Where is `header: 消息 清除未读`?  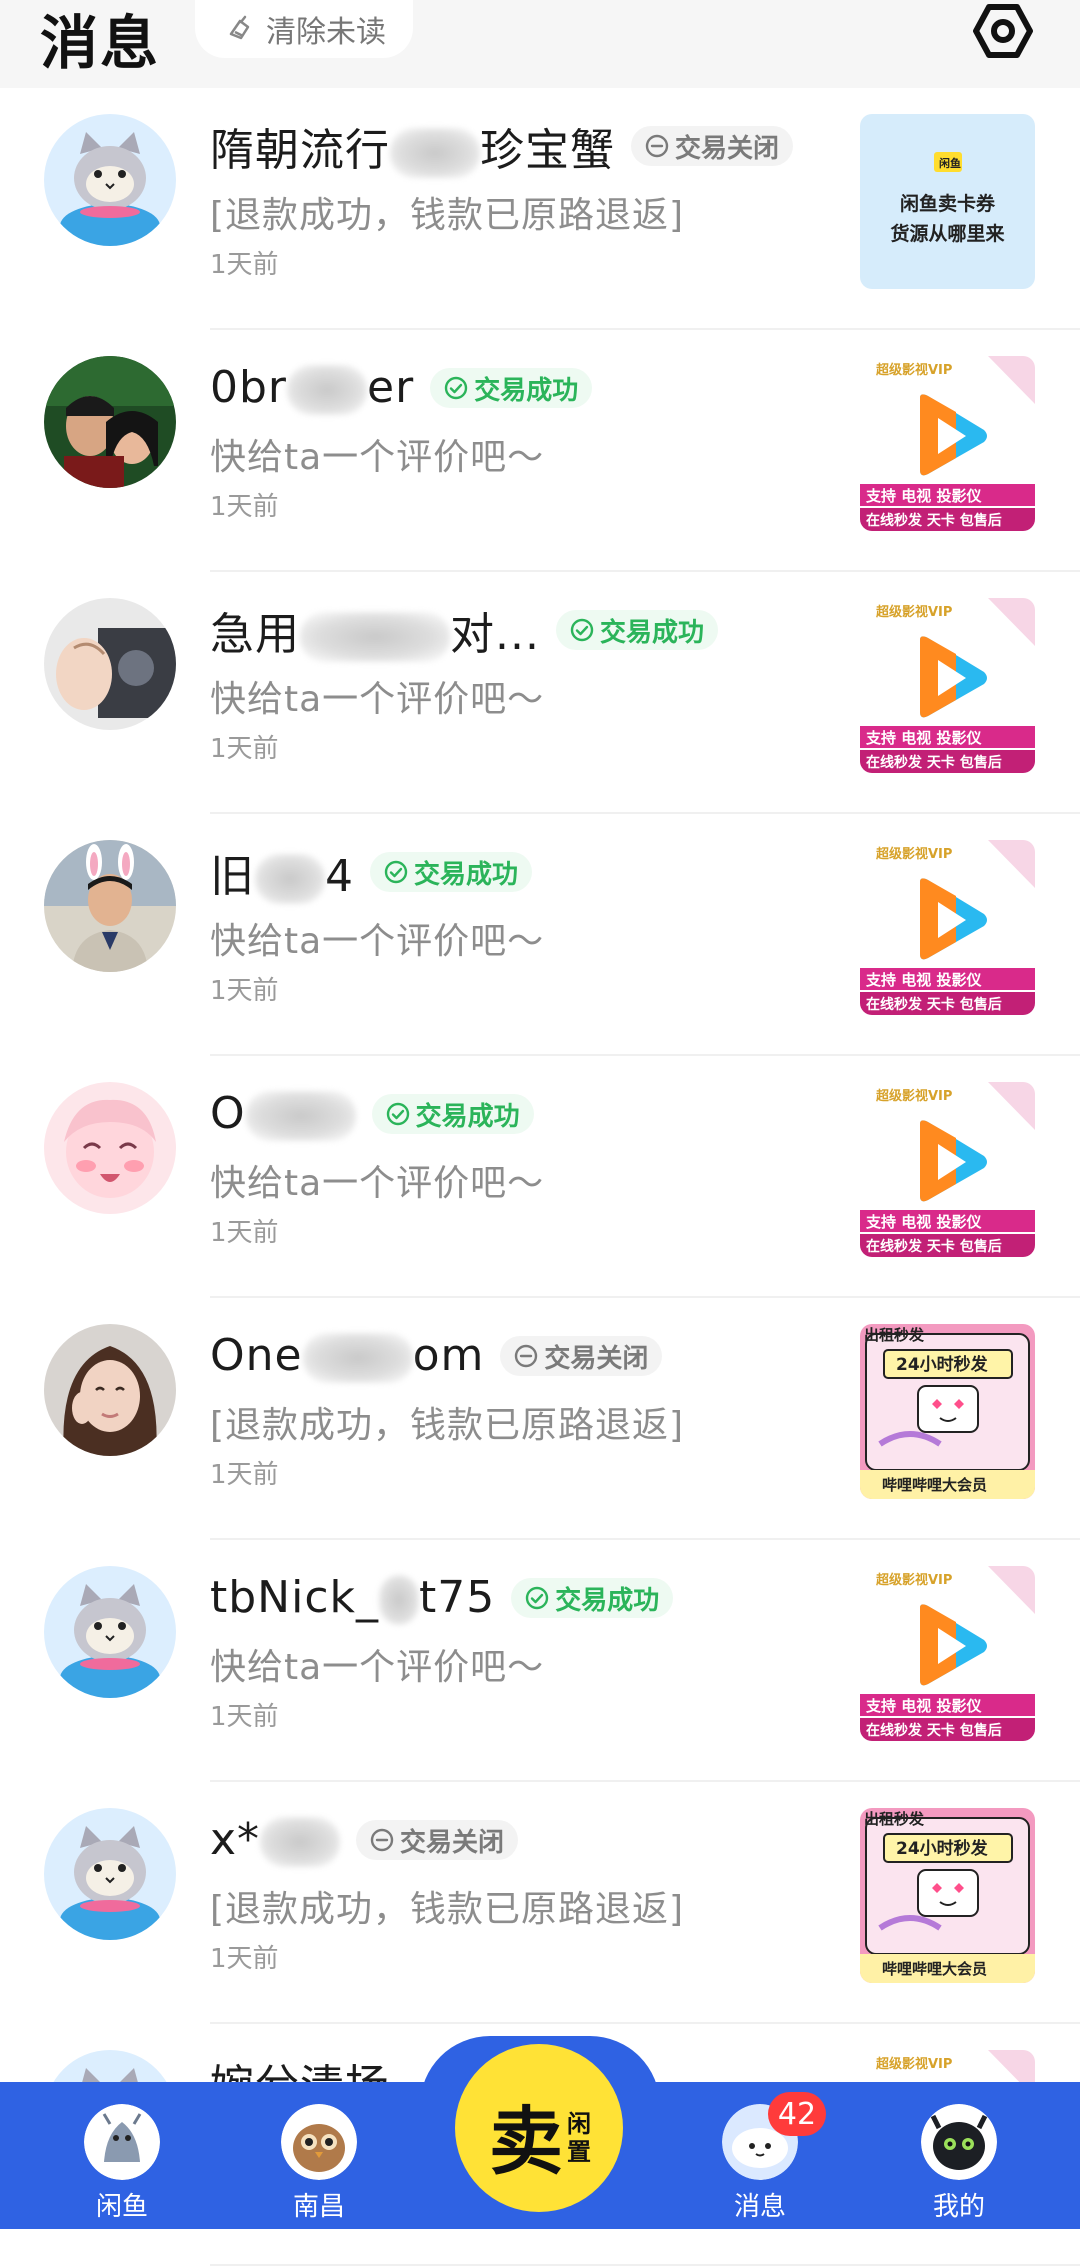 header: 消息 清除未读 is located at coordinates (540, 44).